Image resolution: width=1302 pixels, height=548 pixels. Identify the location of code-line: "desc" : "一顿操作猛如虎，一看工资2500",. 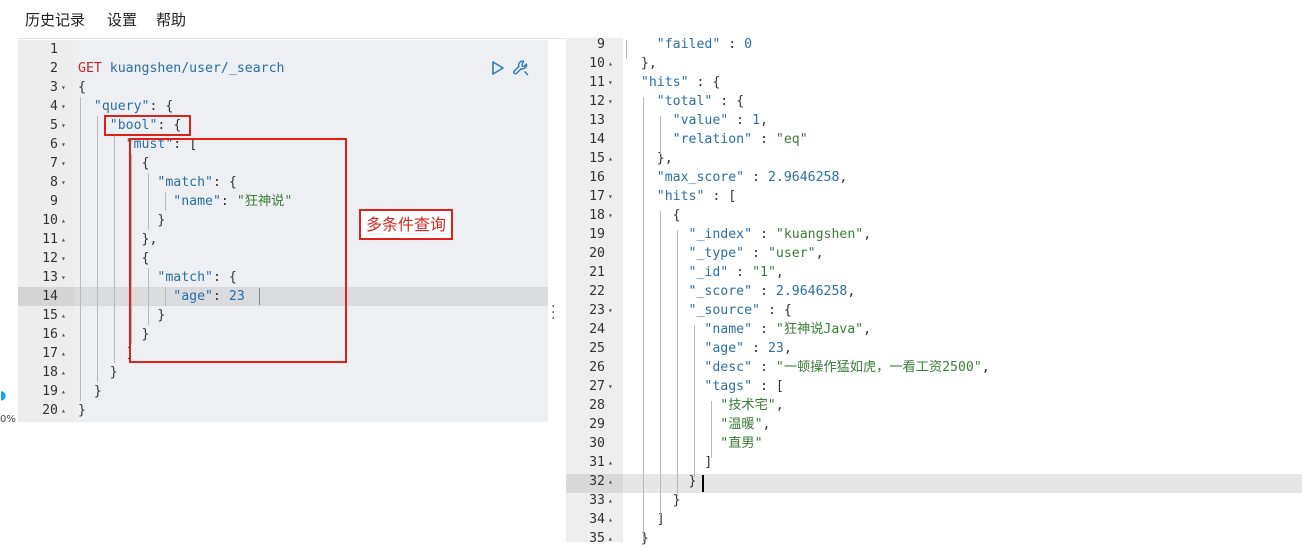
(807, 367).